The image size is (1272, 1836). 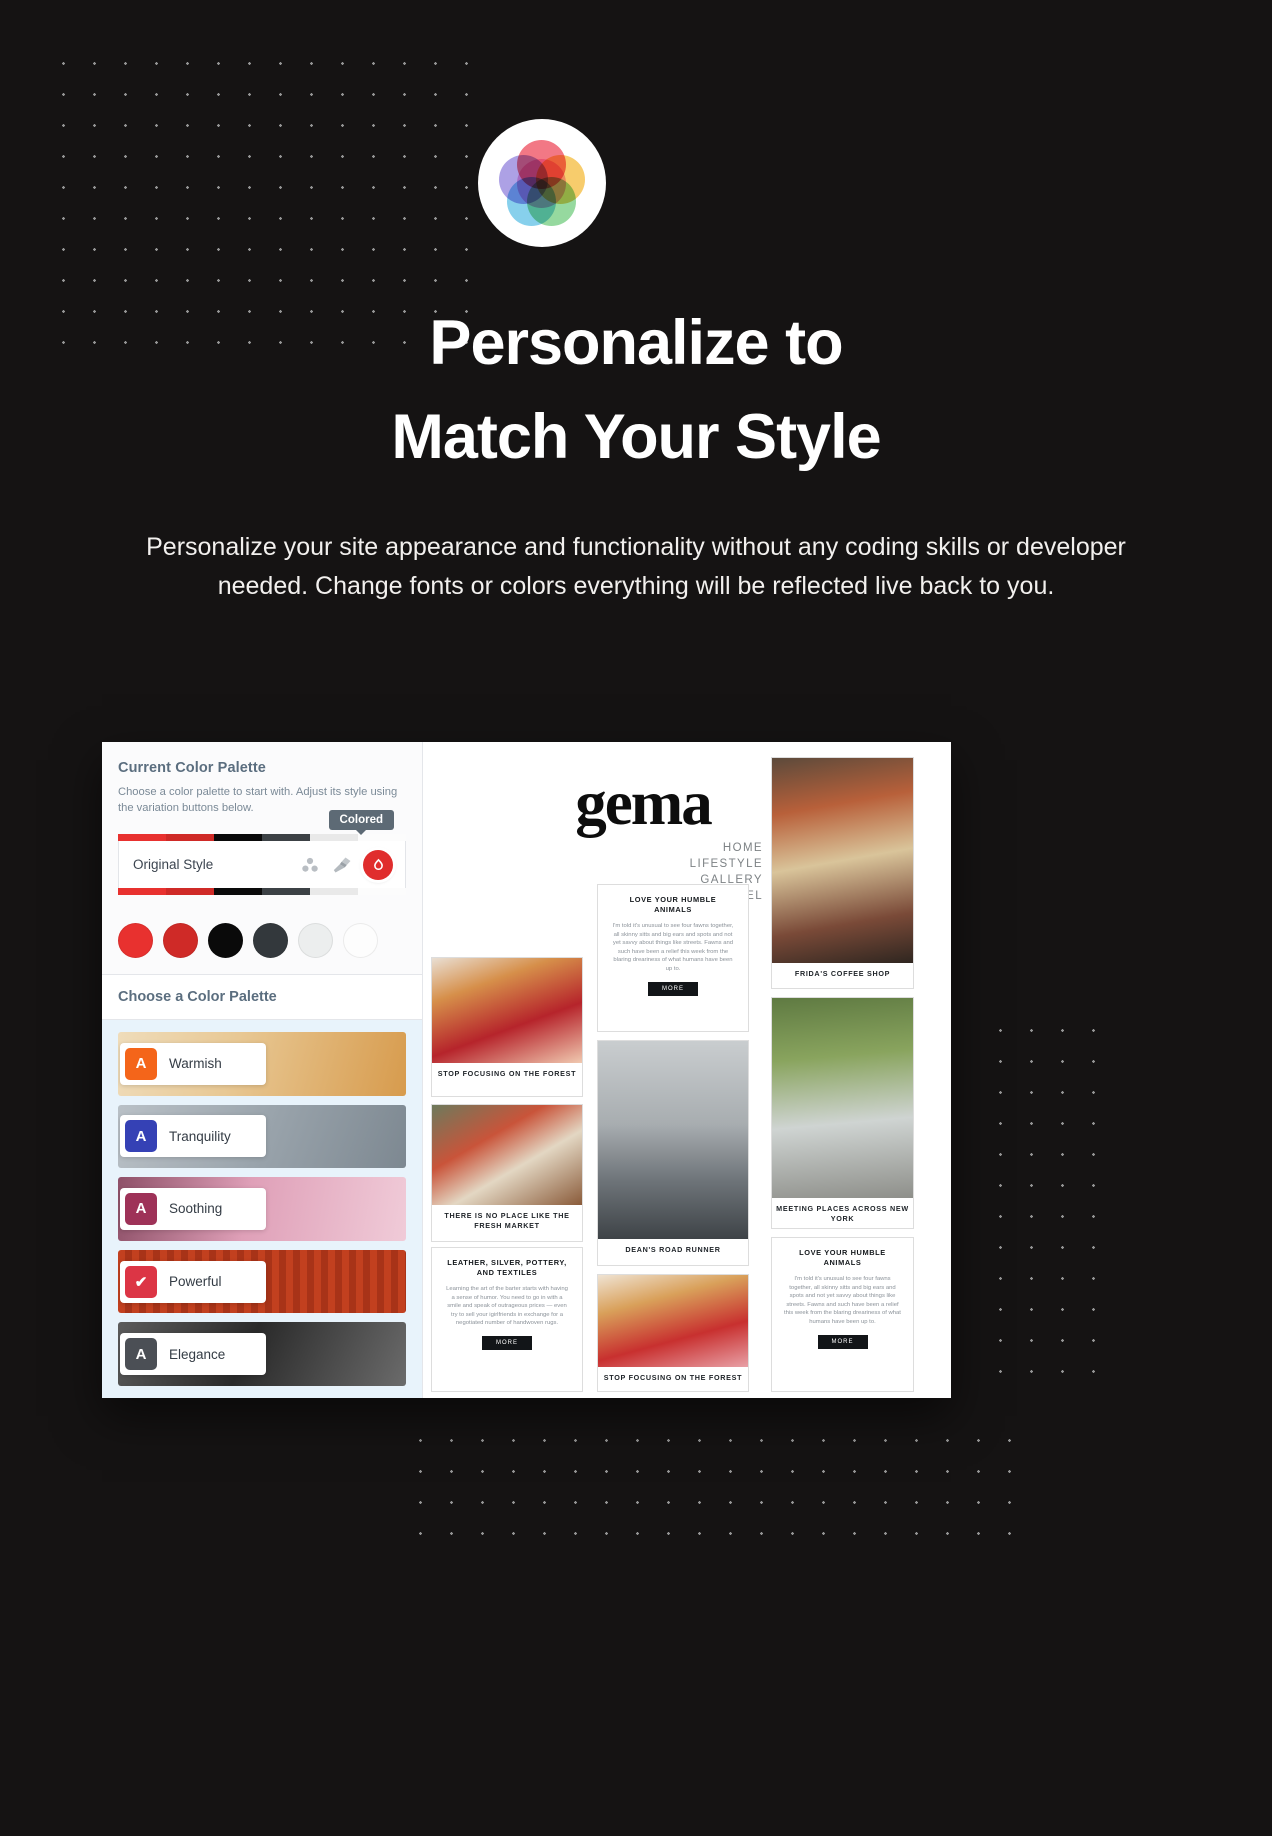 I want to click on original-style-block: Colored Original Style, so click(x=262, y=852).